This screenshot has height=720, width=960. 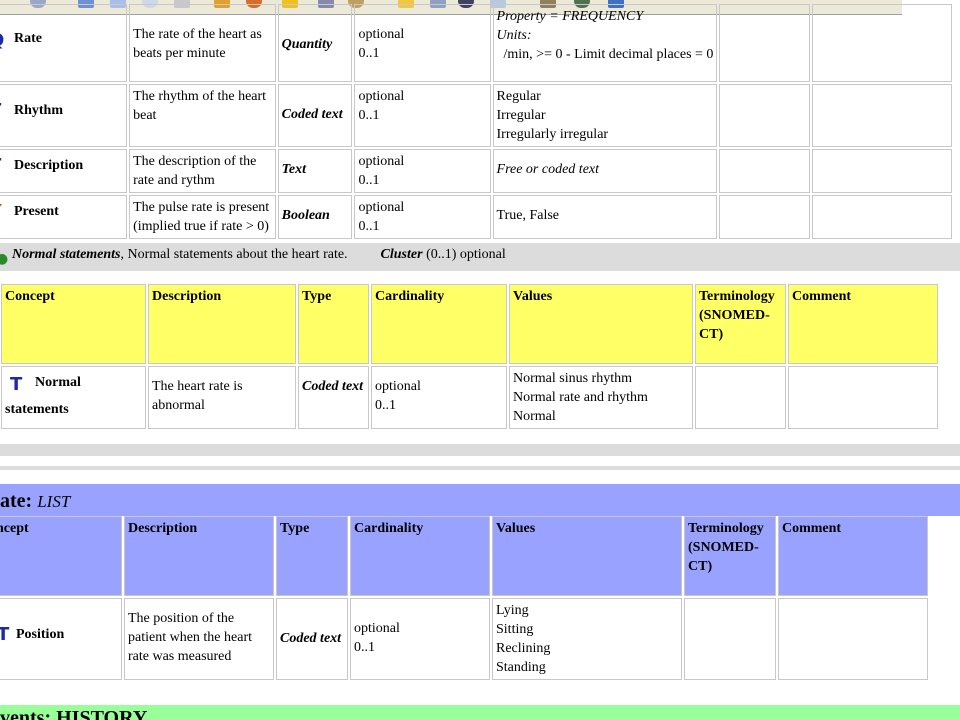 What do you see at coordinates (39, 110) in the screenshot?
I see `concept-label: Rhythm` at bounding box center [39, 110].